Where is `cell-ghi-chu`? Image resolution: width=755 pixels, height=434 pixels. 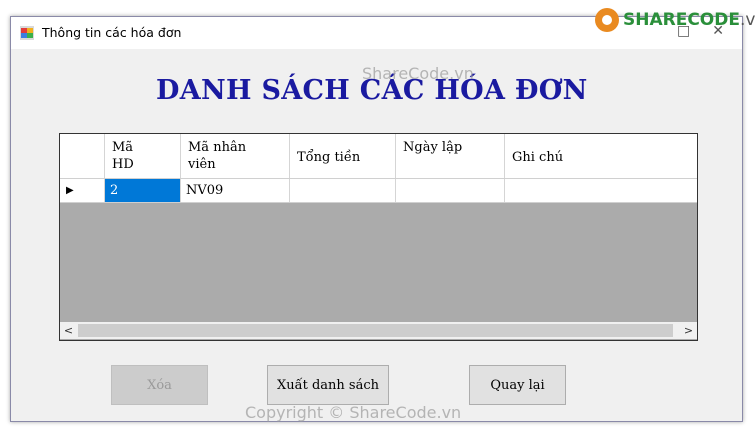
cell-ghi-chu is located at coordinates (601, 190).